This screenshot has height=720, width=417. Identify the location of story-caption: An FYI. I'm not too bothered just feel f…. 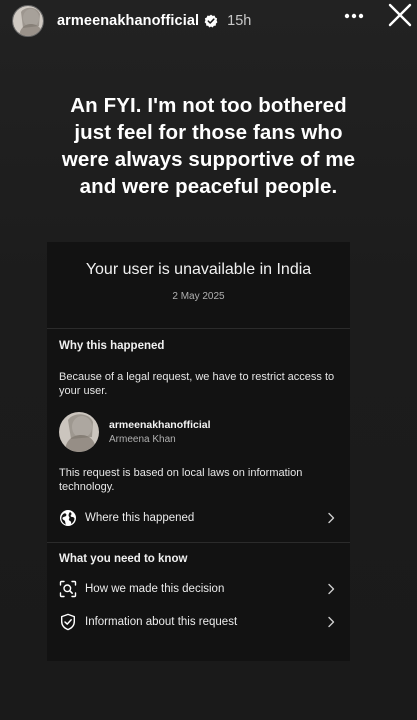
(208, 146).